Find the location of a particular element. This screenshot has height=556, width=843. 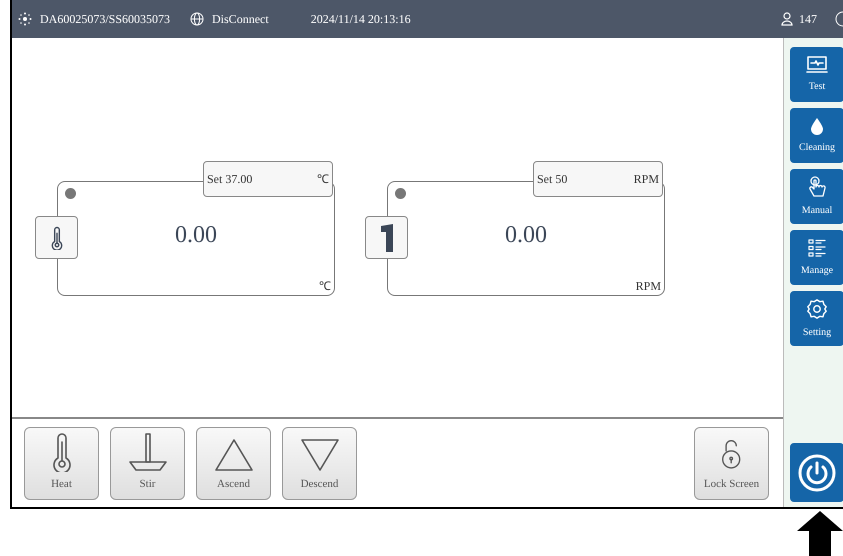

tool-button: Heat is located at coordinates (61, 463).